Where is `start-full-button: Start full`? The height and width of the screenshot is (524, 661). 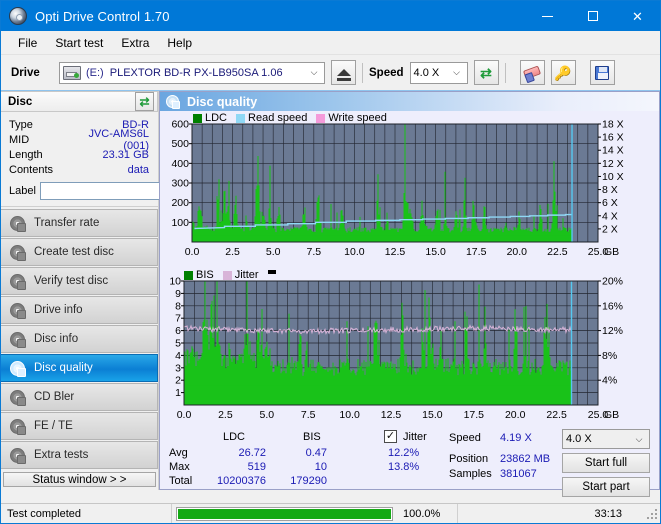
start-full-button: Start full is located at coordinates (606, 463).